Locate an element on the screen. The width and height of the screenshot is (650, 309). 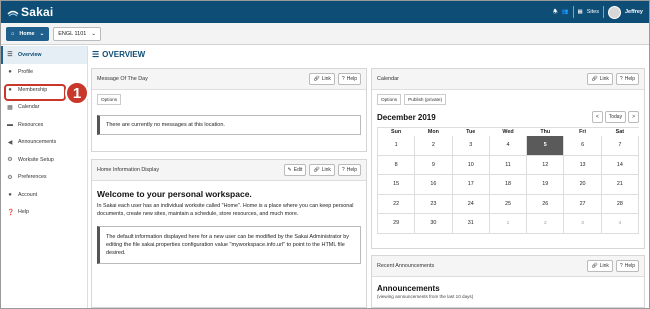
course-site-button: ENGL 1101 ⌄ is located at coordinates (77, 33).